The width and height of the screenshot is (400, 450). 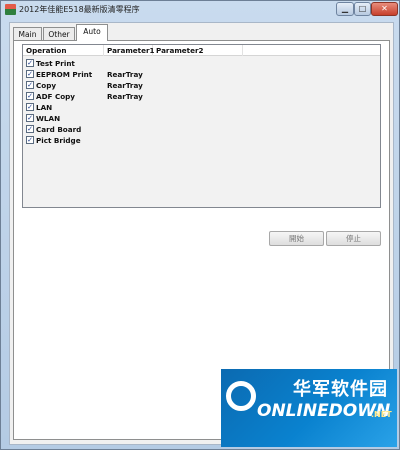 I want to click on operation-cell: Pict Bridge, so click(x=58, y=140).